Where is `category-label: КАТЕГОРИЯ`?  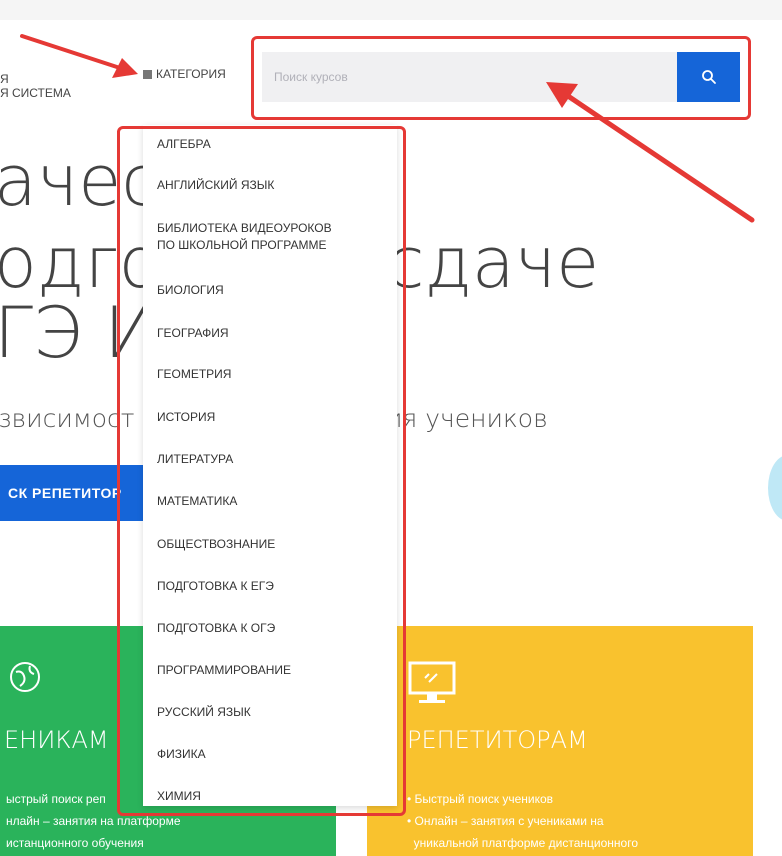 category-label: КАТЕГОРИЯ is located at coordinates (191, 74).